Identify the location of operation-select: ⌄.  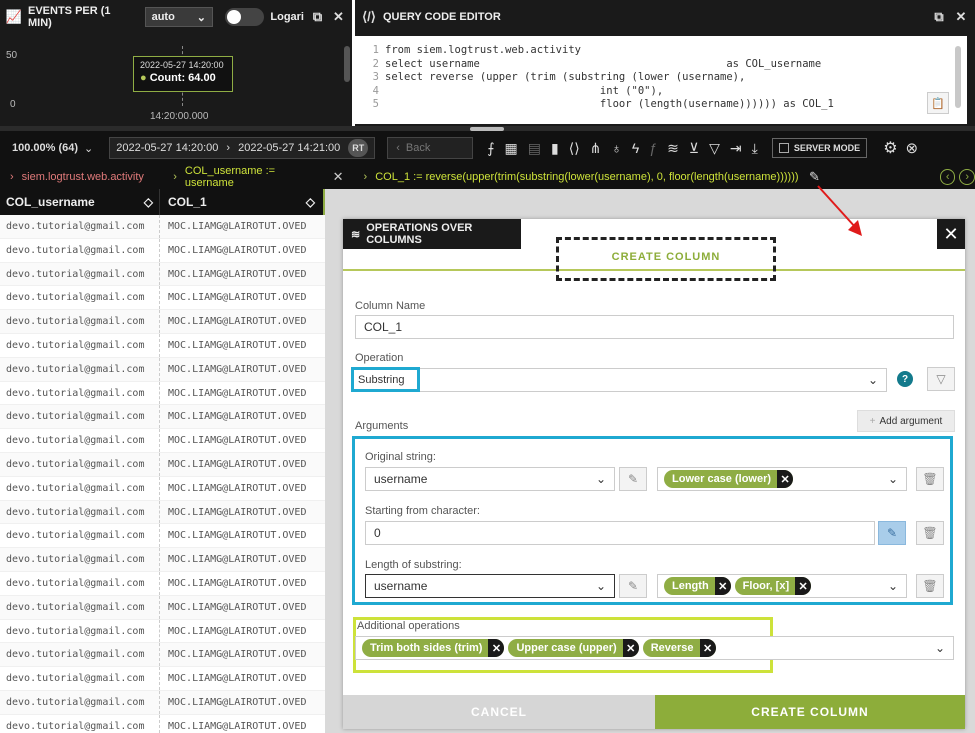
(621, 380).